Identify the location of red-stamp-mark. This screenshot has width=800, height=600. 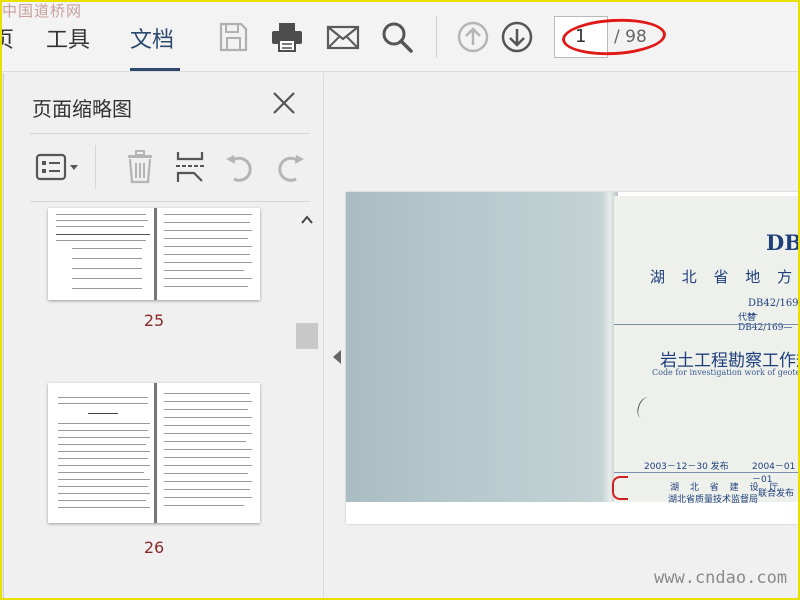
(620, 488).